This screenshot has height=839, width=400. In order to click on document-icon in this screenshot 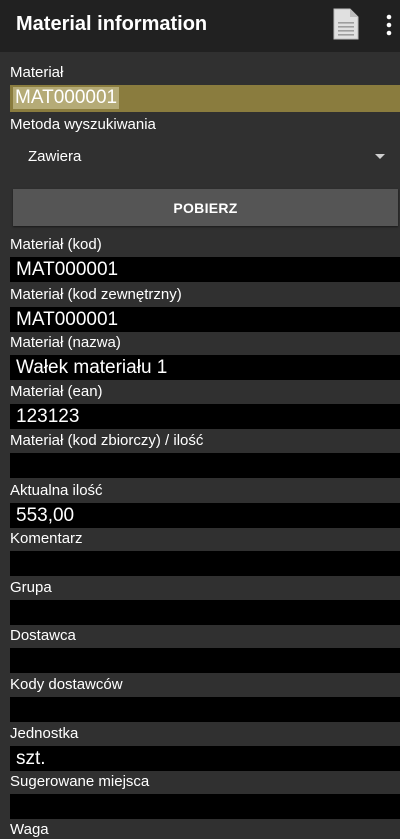, I will do `click(346, 24)`.